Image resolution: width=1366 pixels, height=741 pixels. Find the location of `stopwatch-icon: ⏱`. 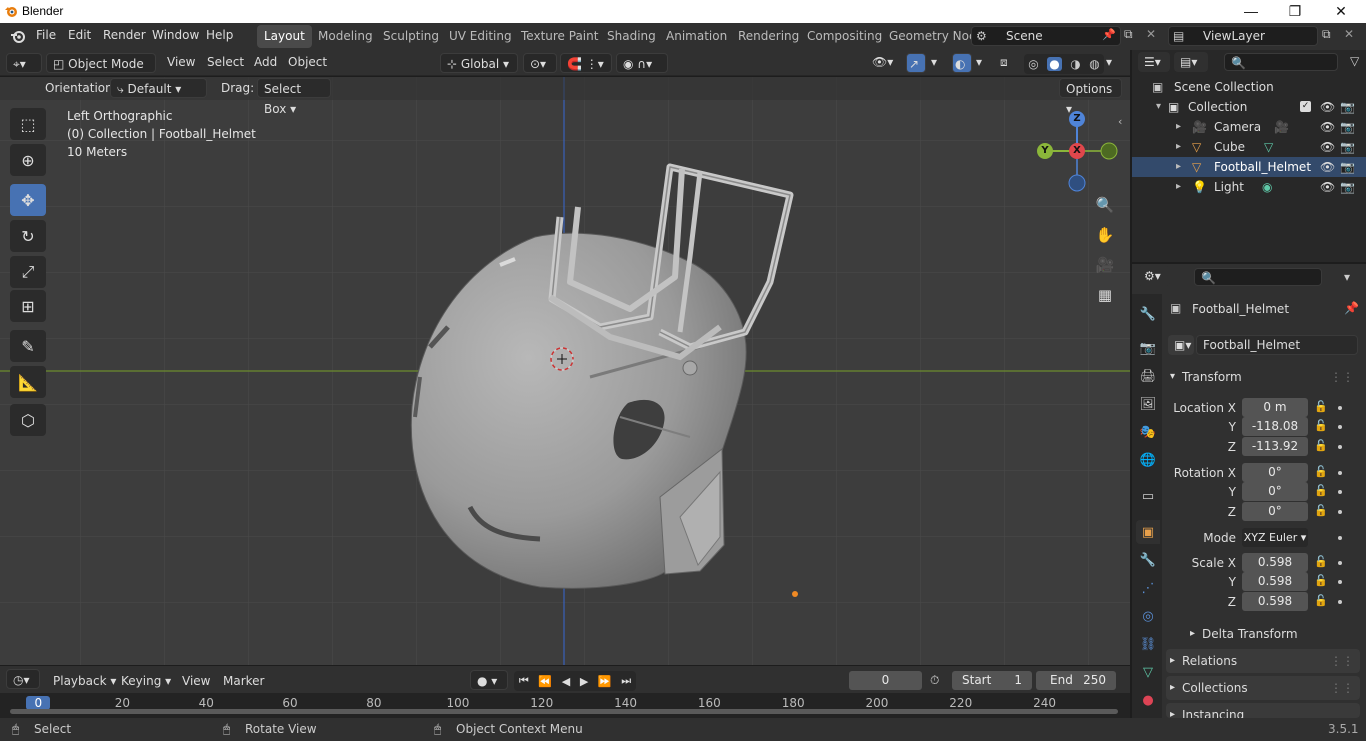

stopwatch-icon: ⏱ is located at coordinates (934, 680).